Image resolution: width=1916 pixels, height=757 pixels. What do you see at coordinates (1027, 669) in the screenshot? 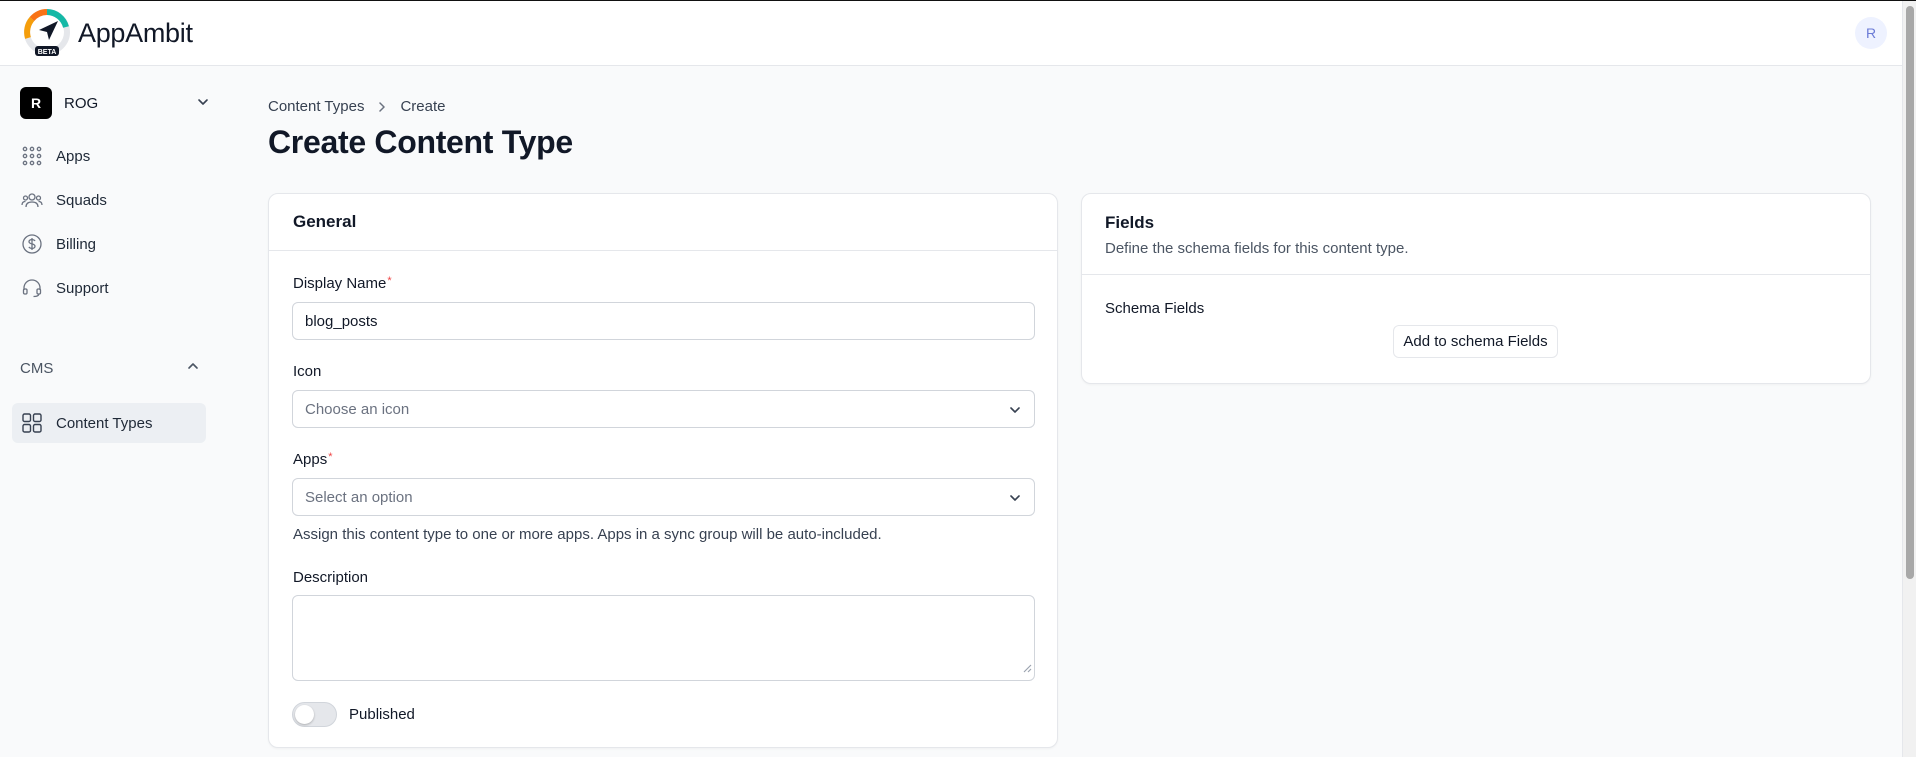
I see `resize-handle-icon` at bounding box center [1027, 669].